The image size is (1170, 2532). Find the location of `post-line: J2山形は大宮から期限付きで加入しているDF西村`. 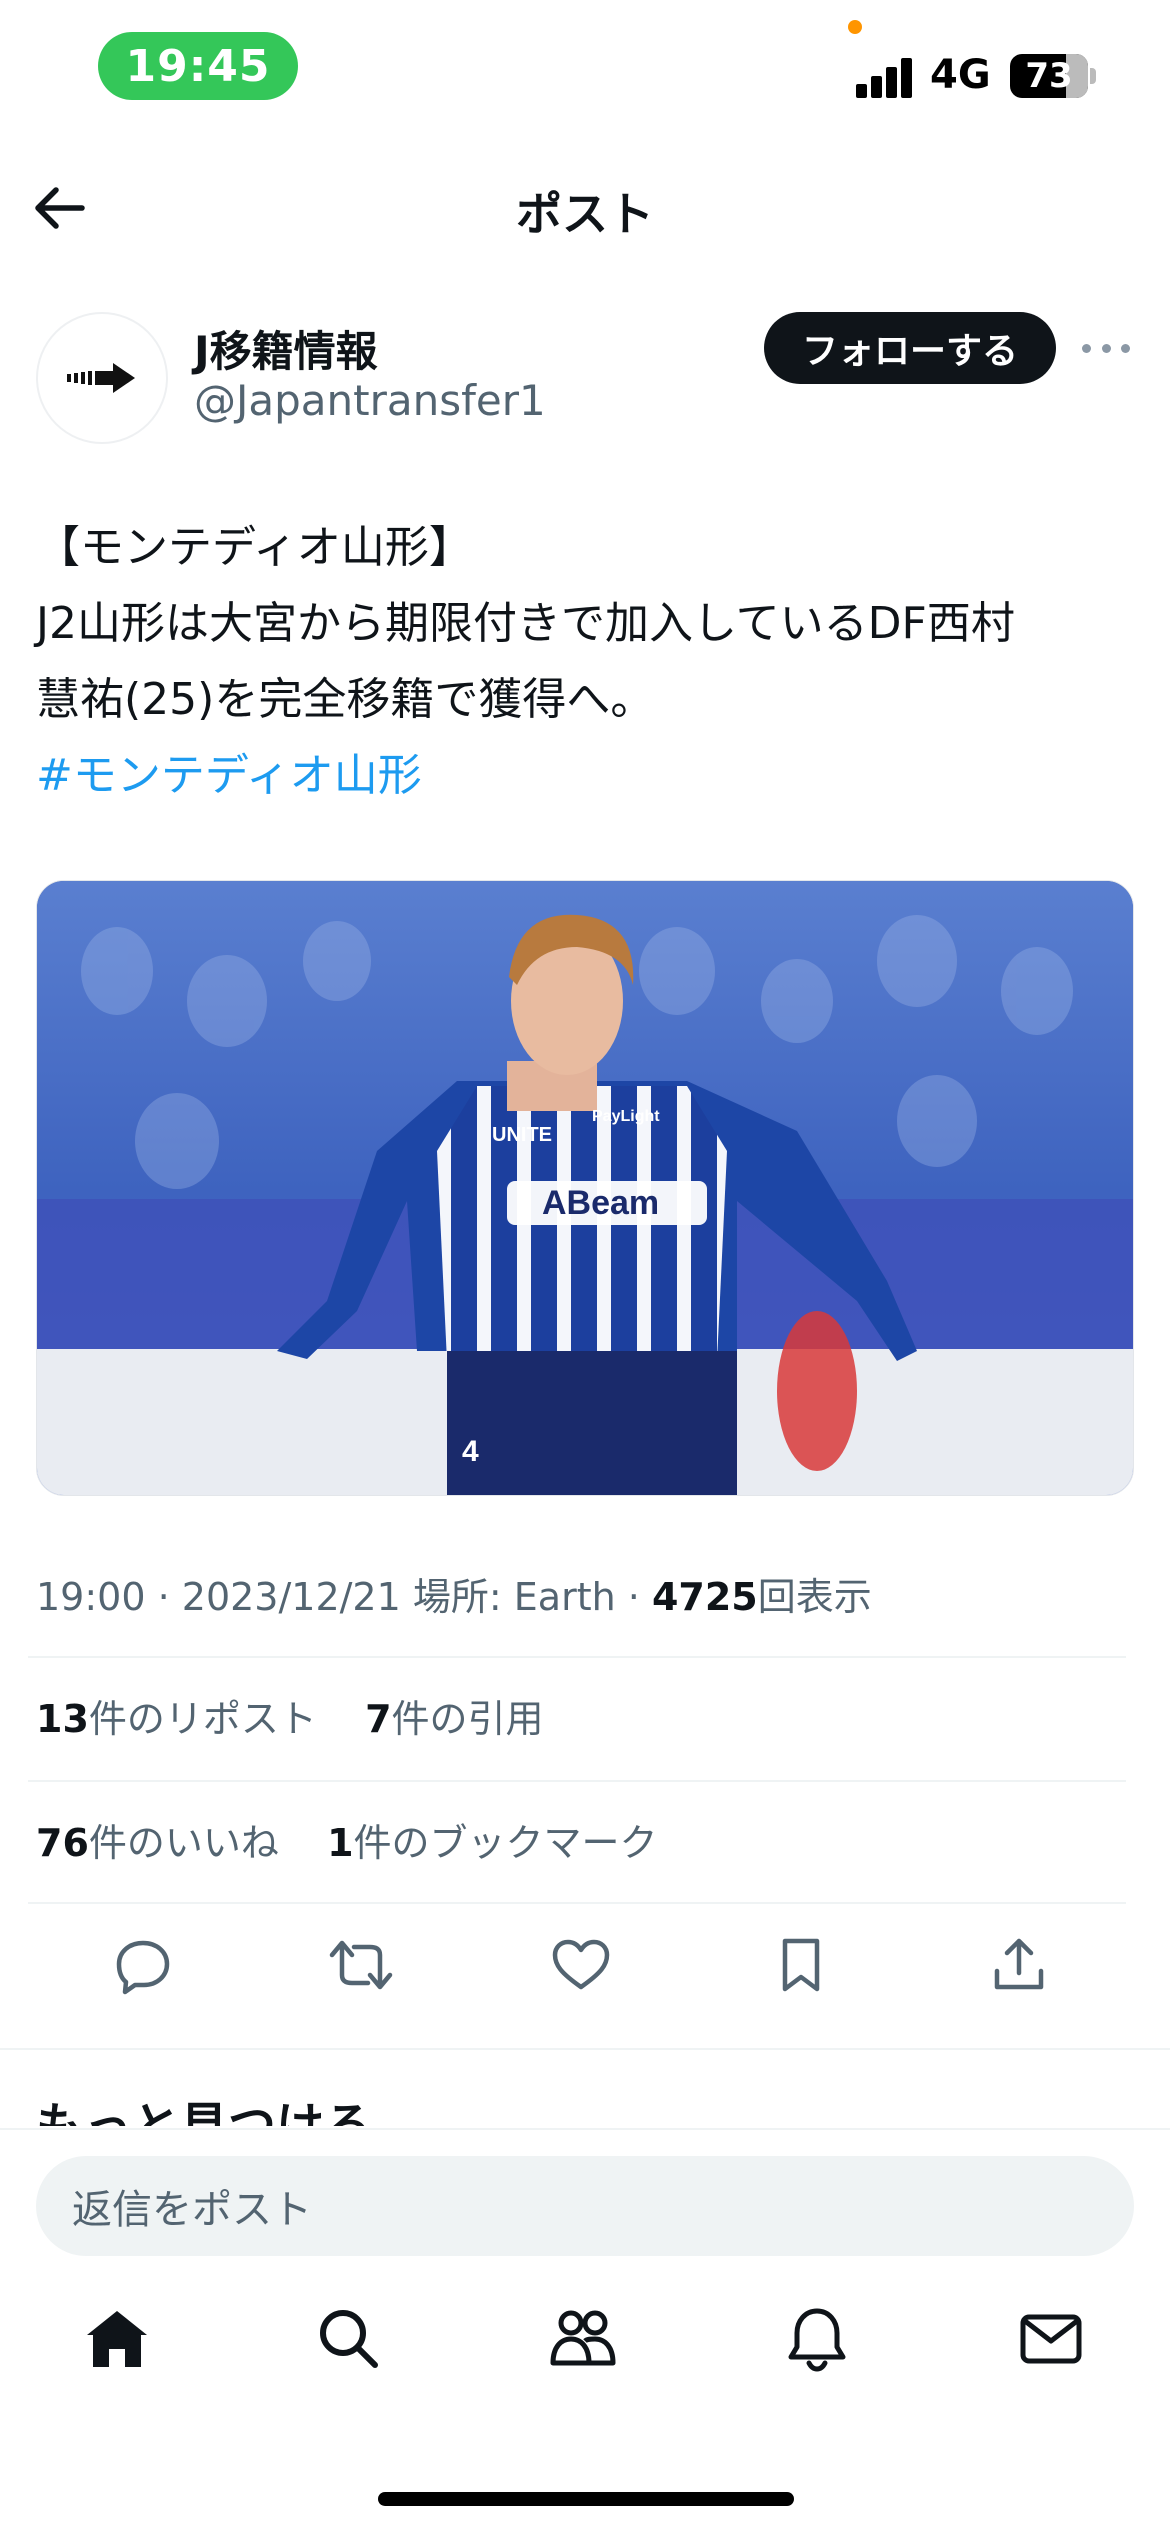

post-line: J2山形は大宮から期限付きで加入しているDF西村 is located at coordinates (525, 623).